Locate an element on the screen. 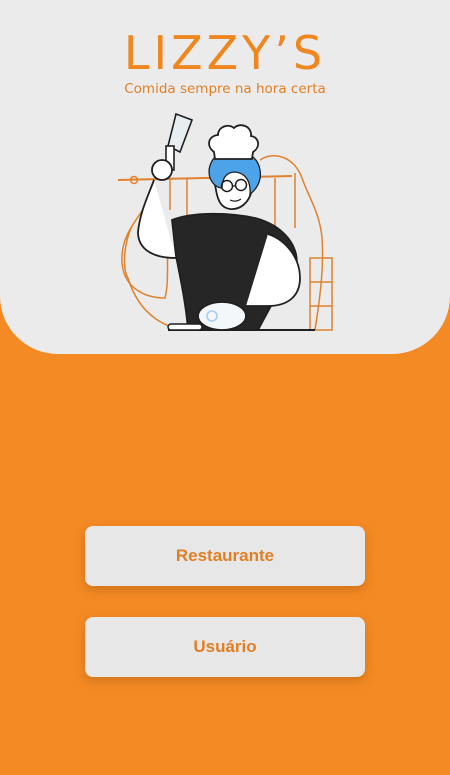  usuario-button: Usuário is located at coordinates (225, 647).